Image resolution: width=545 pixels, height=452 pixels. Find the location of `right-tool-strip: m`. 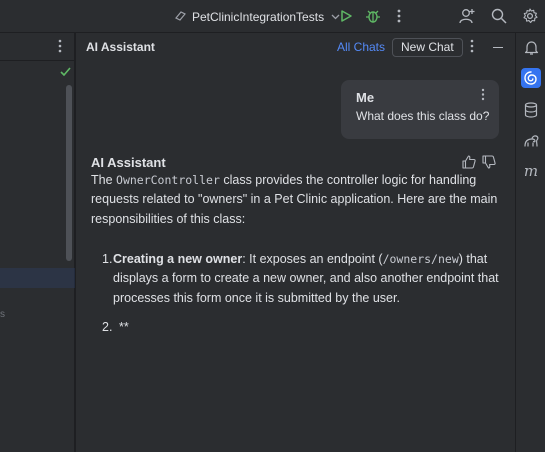

right-tool-strip: m is located at coordinates (530, 242).